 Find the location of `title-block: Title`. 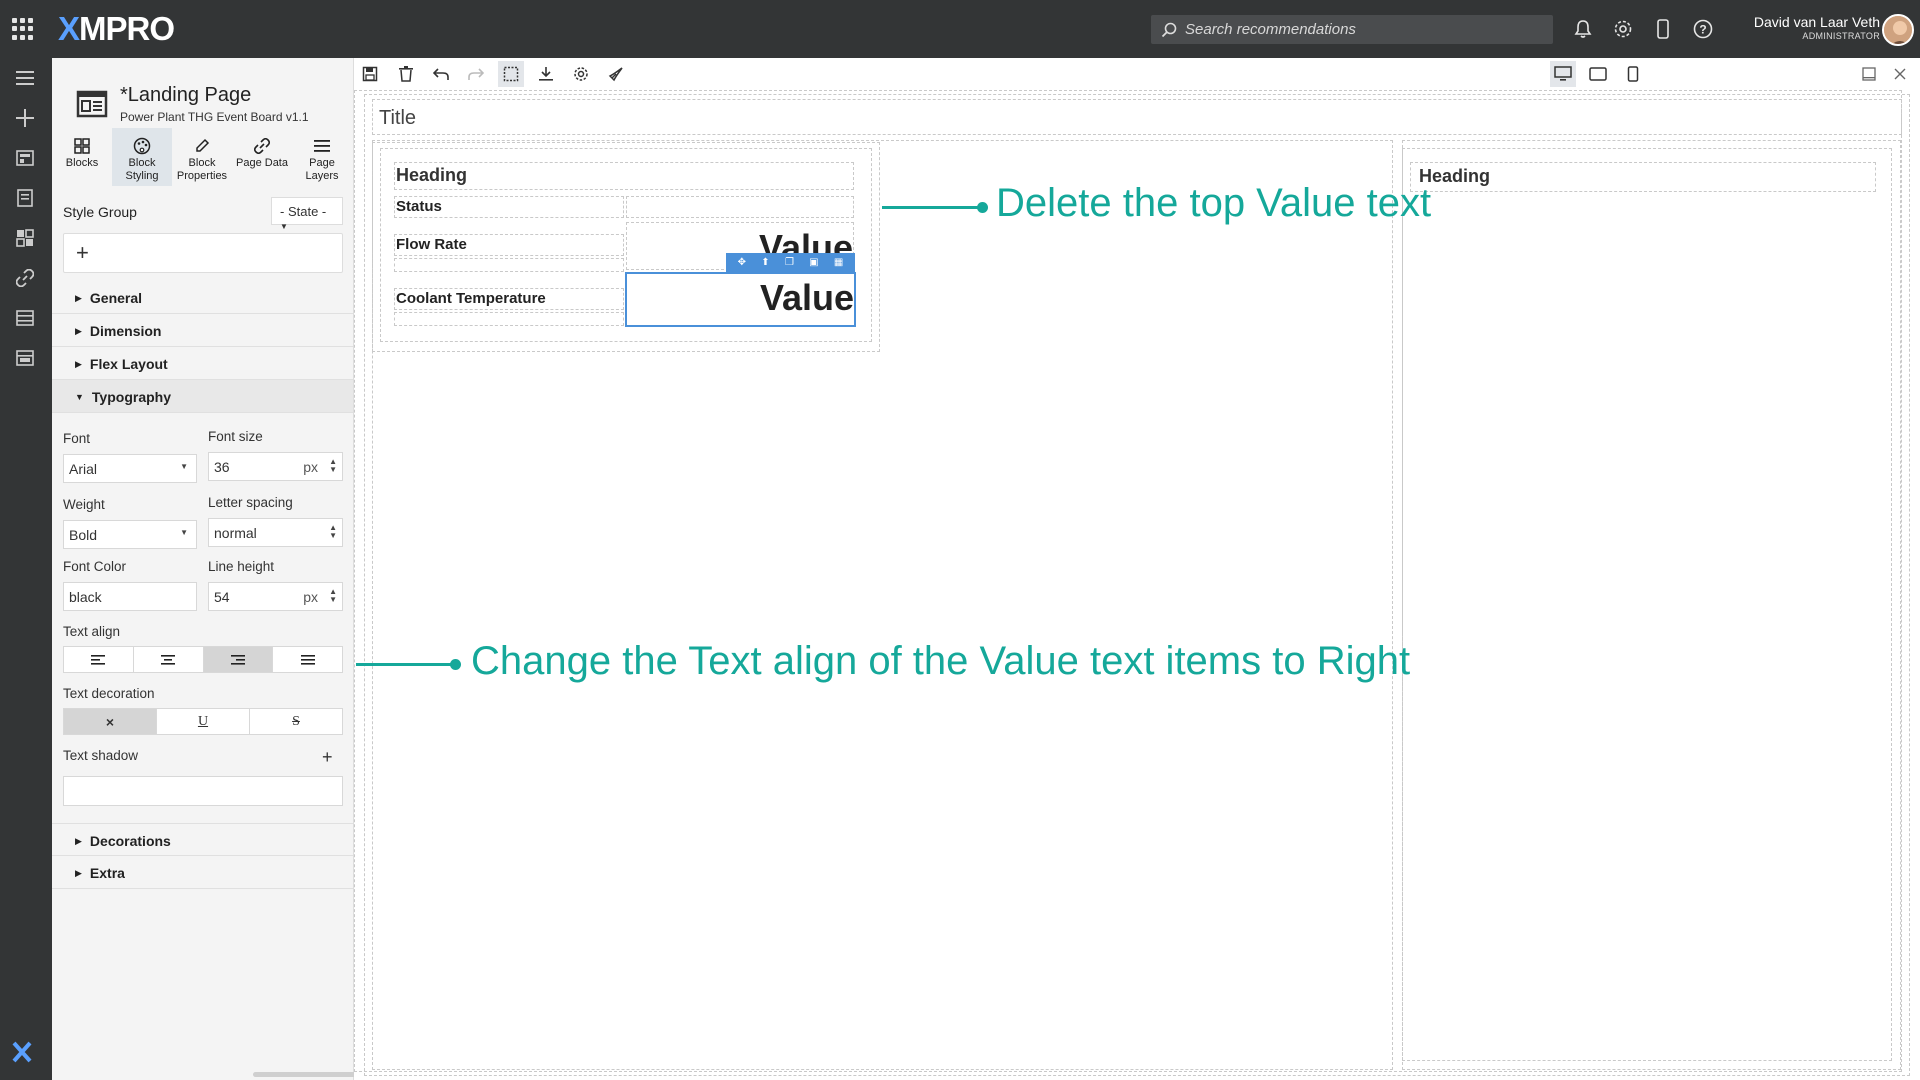

title-block: Title is located at coordinates (1137, 117).